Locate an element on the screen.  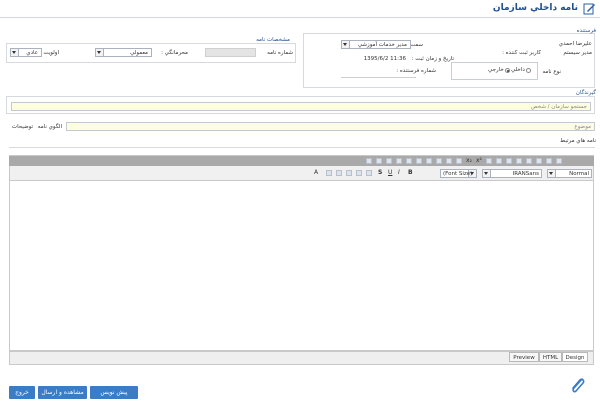
align-right-icon is located at coordinates (369, 173).